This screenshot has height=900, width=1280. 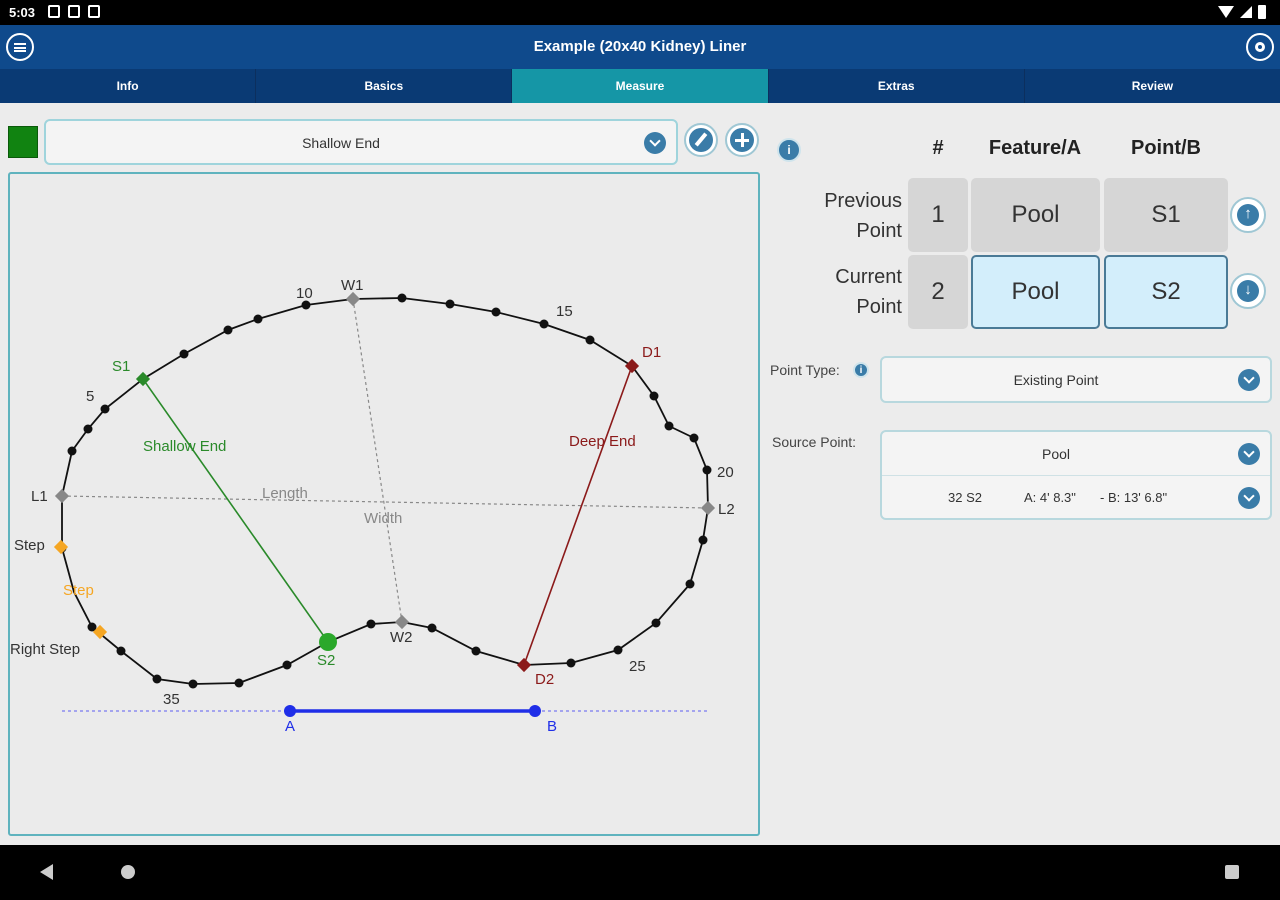 I want to click on d1-label: D1, so click(x=651, y=352).